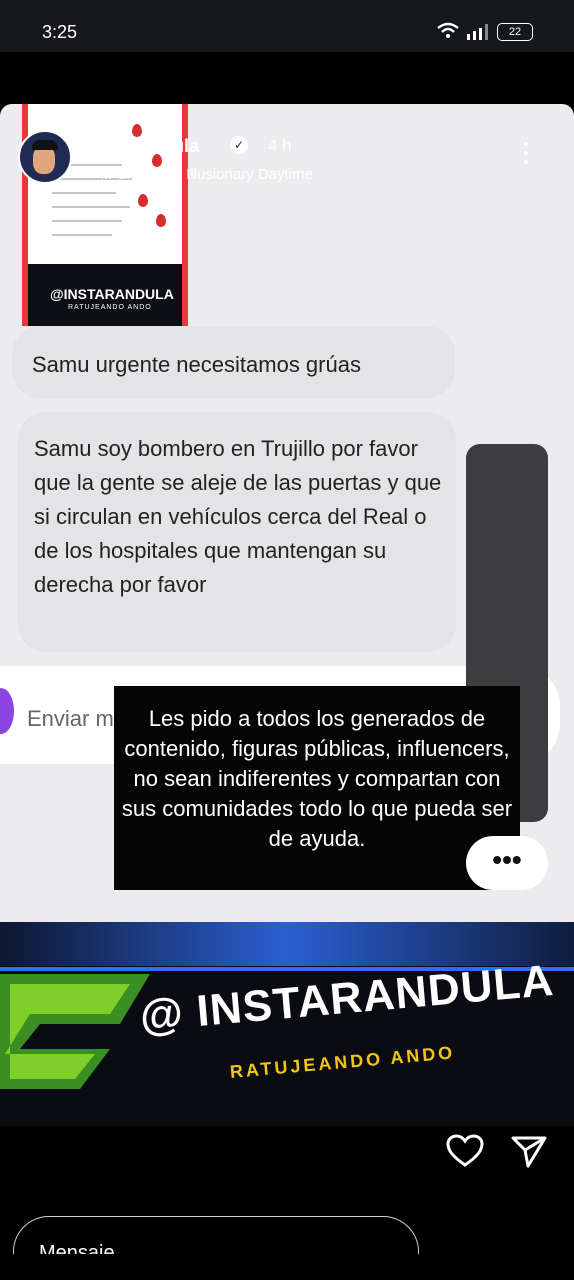 The height and width of the screenshot is (1280, 574). What do you see at coordinates (239, 145) in the screenshot?
I see `verified-icon: ✓` at bounding box center [239, 145].